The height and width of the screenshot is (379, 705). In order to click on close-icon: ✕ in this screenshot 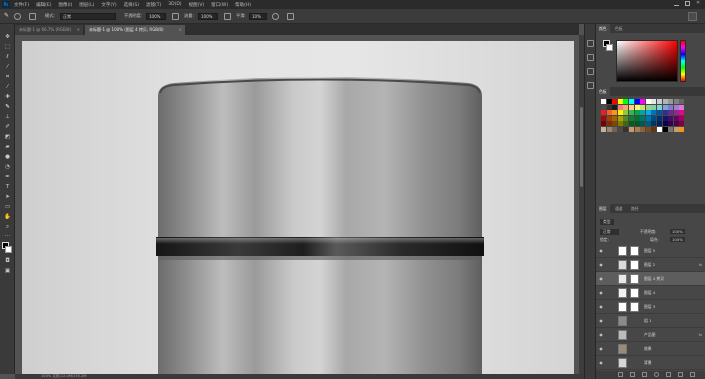, I will do `click(698, 3)`.